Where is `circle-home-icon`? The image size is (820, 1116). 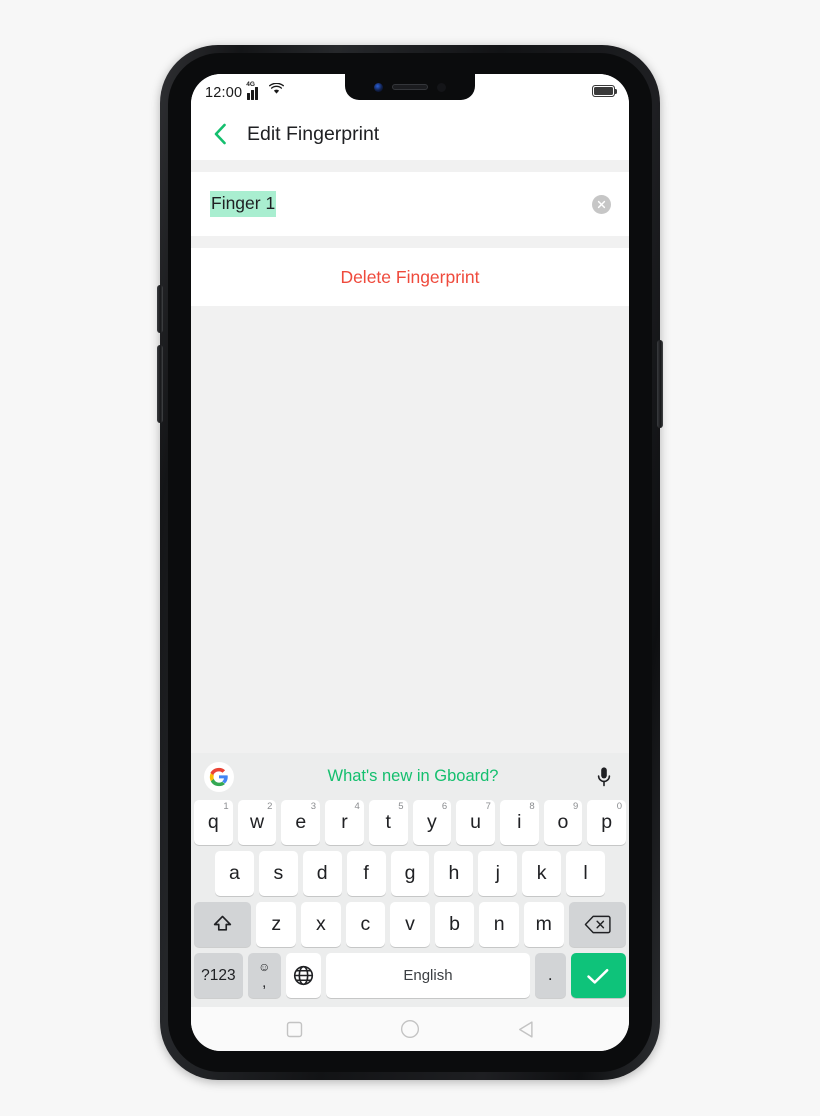 circle-home-icon is located at coordinates (410, 1029).